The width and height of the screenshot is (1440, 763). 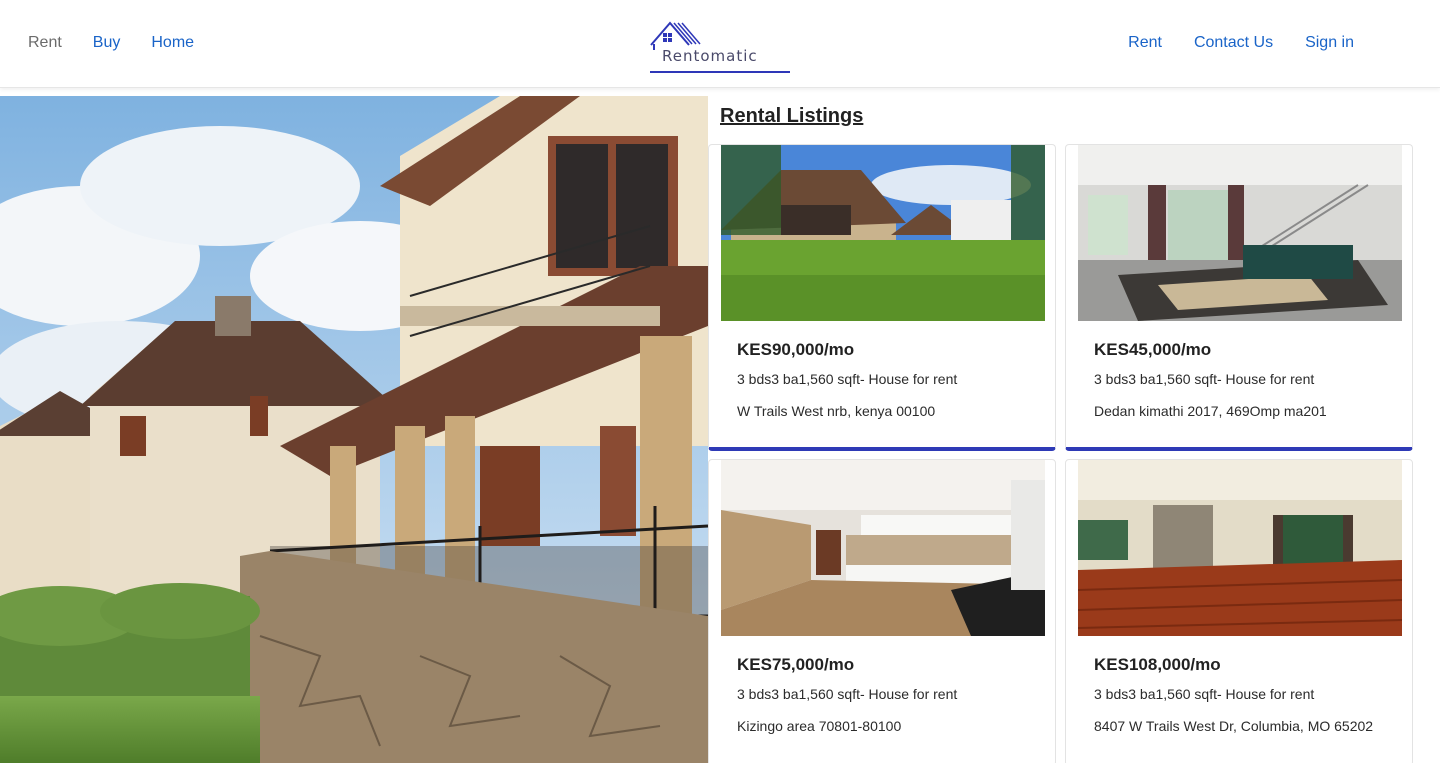 What do you see at coordinates (1233, 43) in the screenshot?
I see `nav-contact-link: Contact Us` at bounding box center [1233, 43].